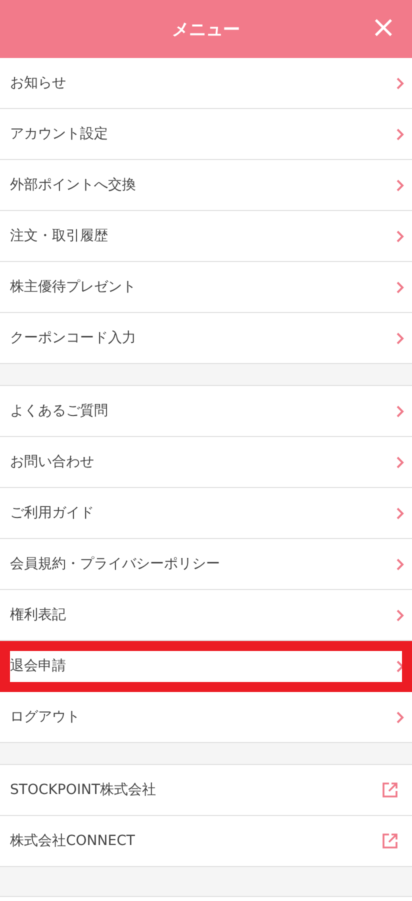 The height and width of the screenshot is (901, 412). I want to click on menu-title: メニュー, so click(206, 29).